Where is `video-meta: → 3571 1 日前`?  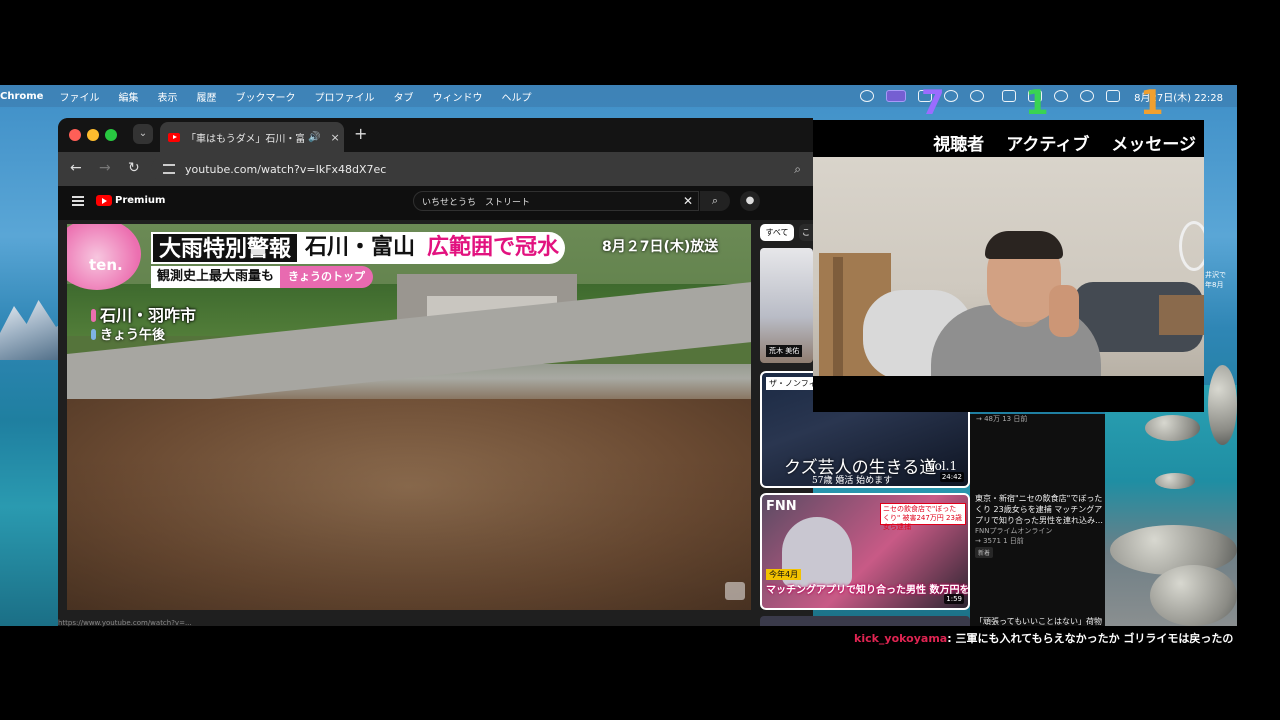 video-meta: → 3571 1 日前 is located at coordinates (999, 541).